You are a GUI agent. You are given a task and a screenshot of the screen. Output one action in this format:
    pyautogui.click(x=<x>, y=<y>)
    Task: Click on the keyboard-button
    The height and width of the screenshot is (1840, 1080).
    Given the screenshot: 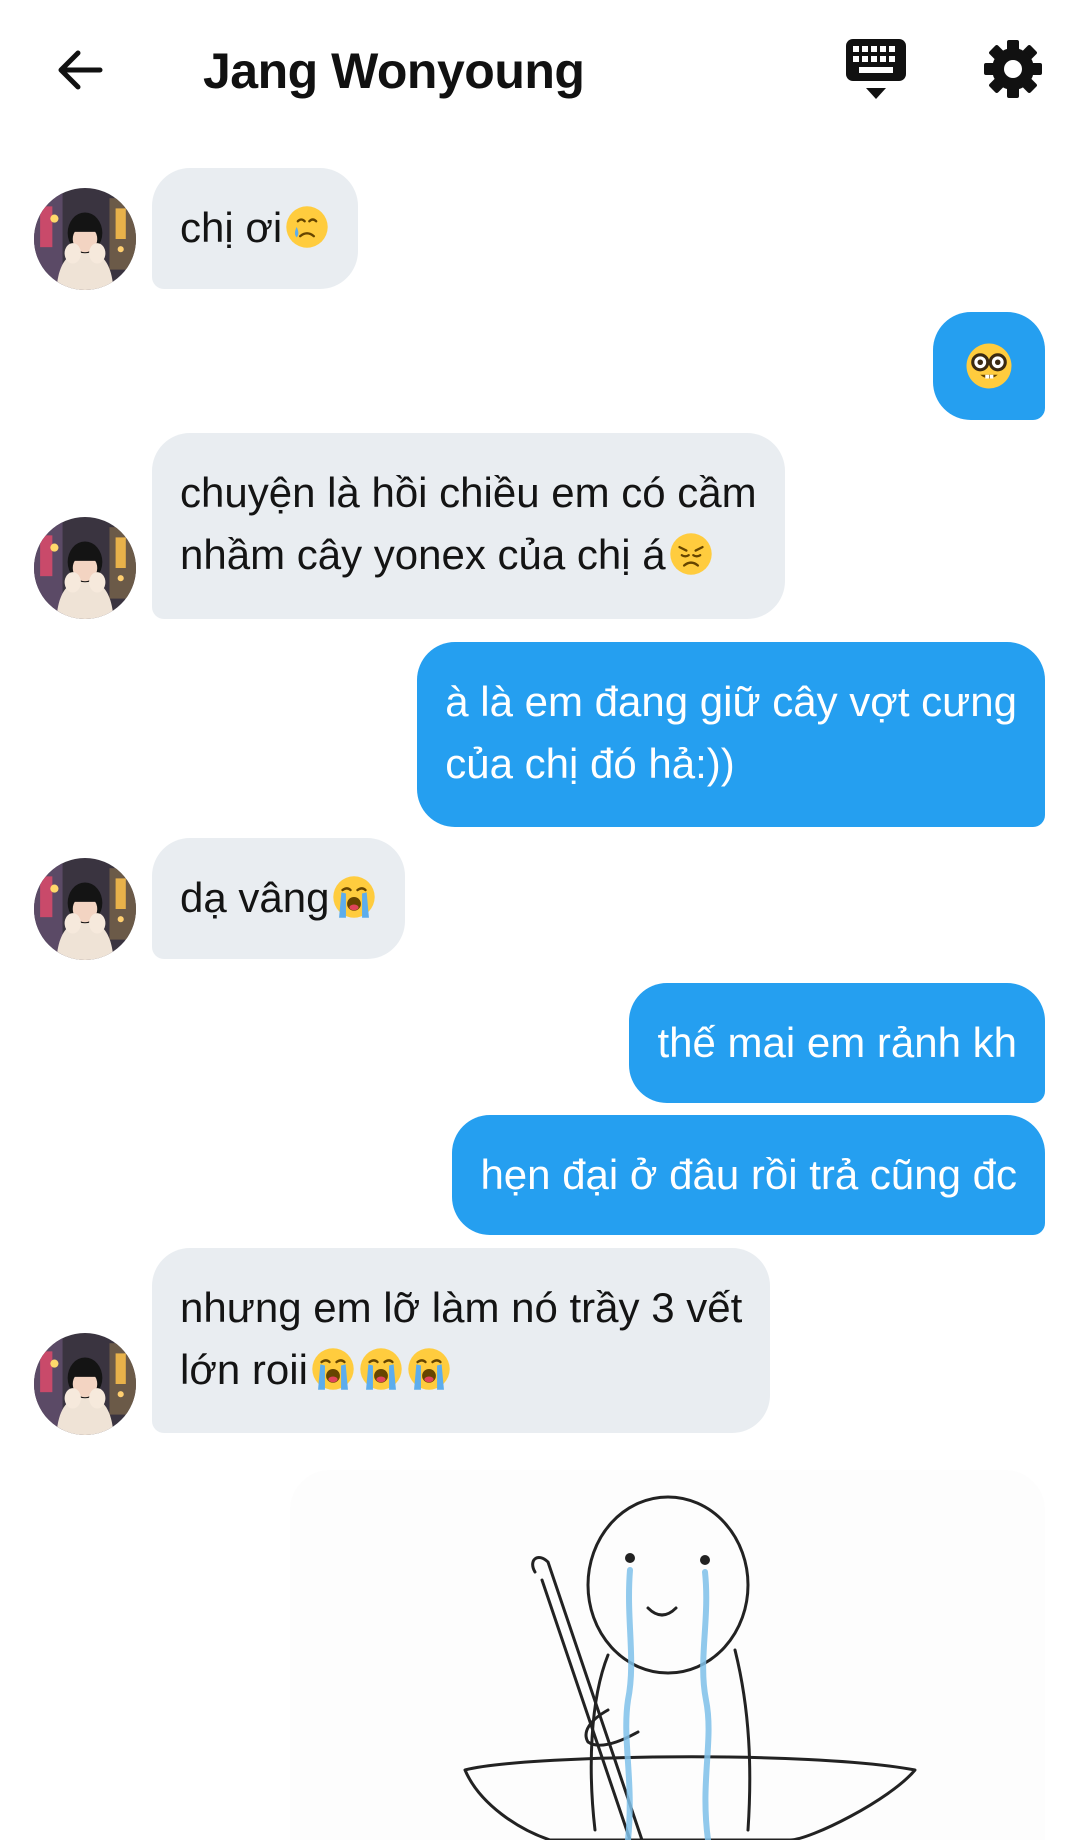 What is the action you would take?
    pyautogui.click(x=876, y=69)
    